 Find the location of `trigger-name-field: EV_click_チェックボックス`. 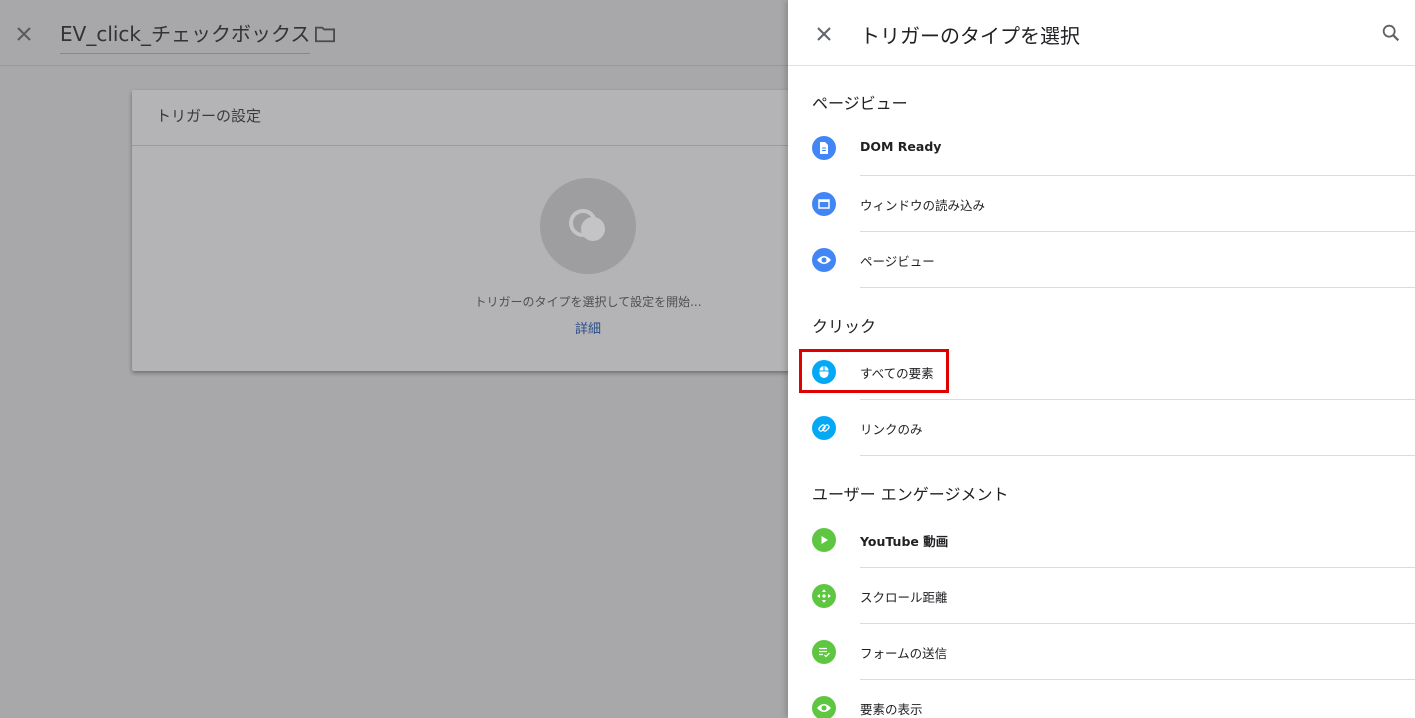

trigger-name-field: EV_click_チェックボックス is located at coordinates (185, 36).